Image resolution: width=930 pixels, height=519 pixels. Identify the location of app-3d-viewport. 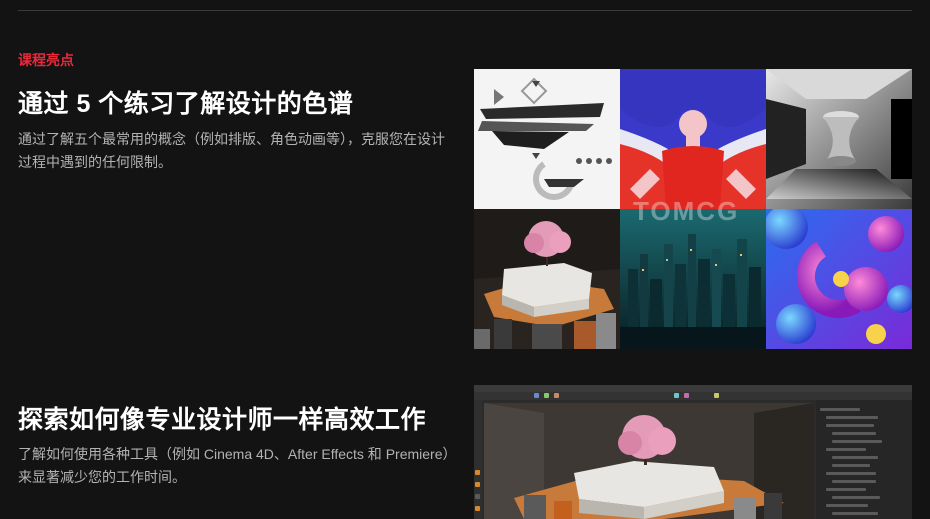
(649, 461).